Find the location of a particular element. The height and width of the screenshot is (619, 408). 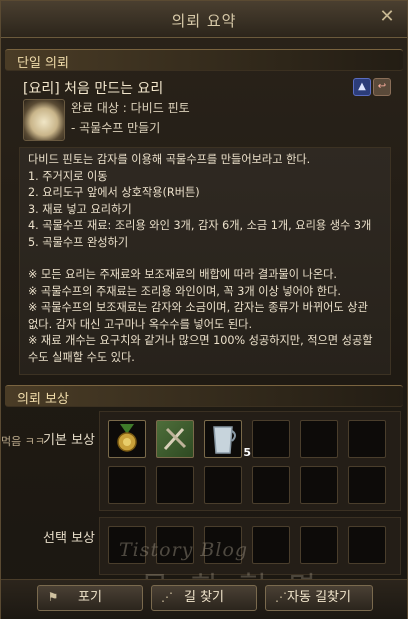

watermark-line-1: Tistory Blog is located at coordinates (184, 550).